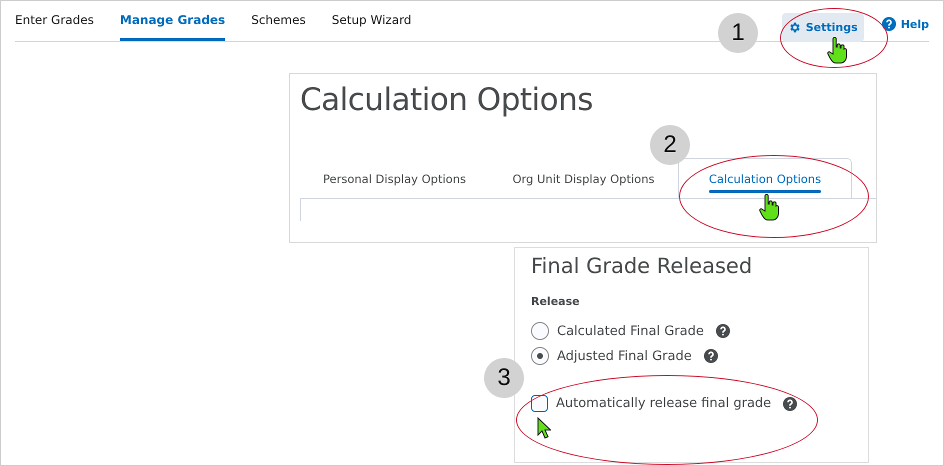 This screenshot has height=466, width=944. What do you see at coordinates (664, 403) in the screenshot?
I see `checkbox-label: Automatically release final grade` at bounding box center [664, 403].